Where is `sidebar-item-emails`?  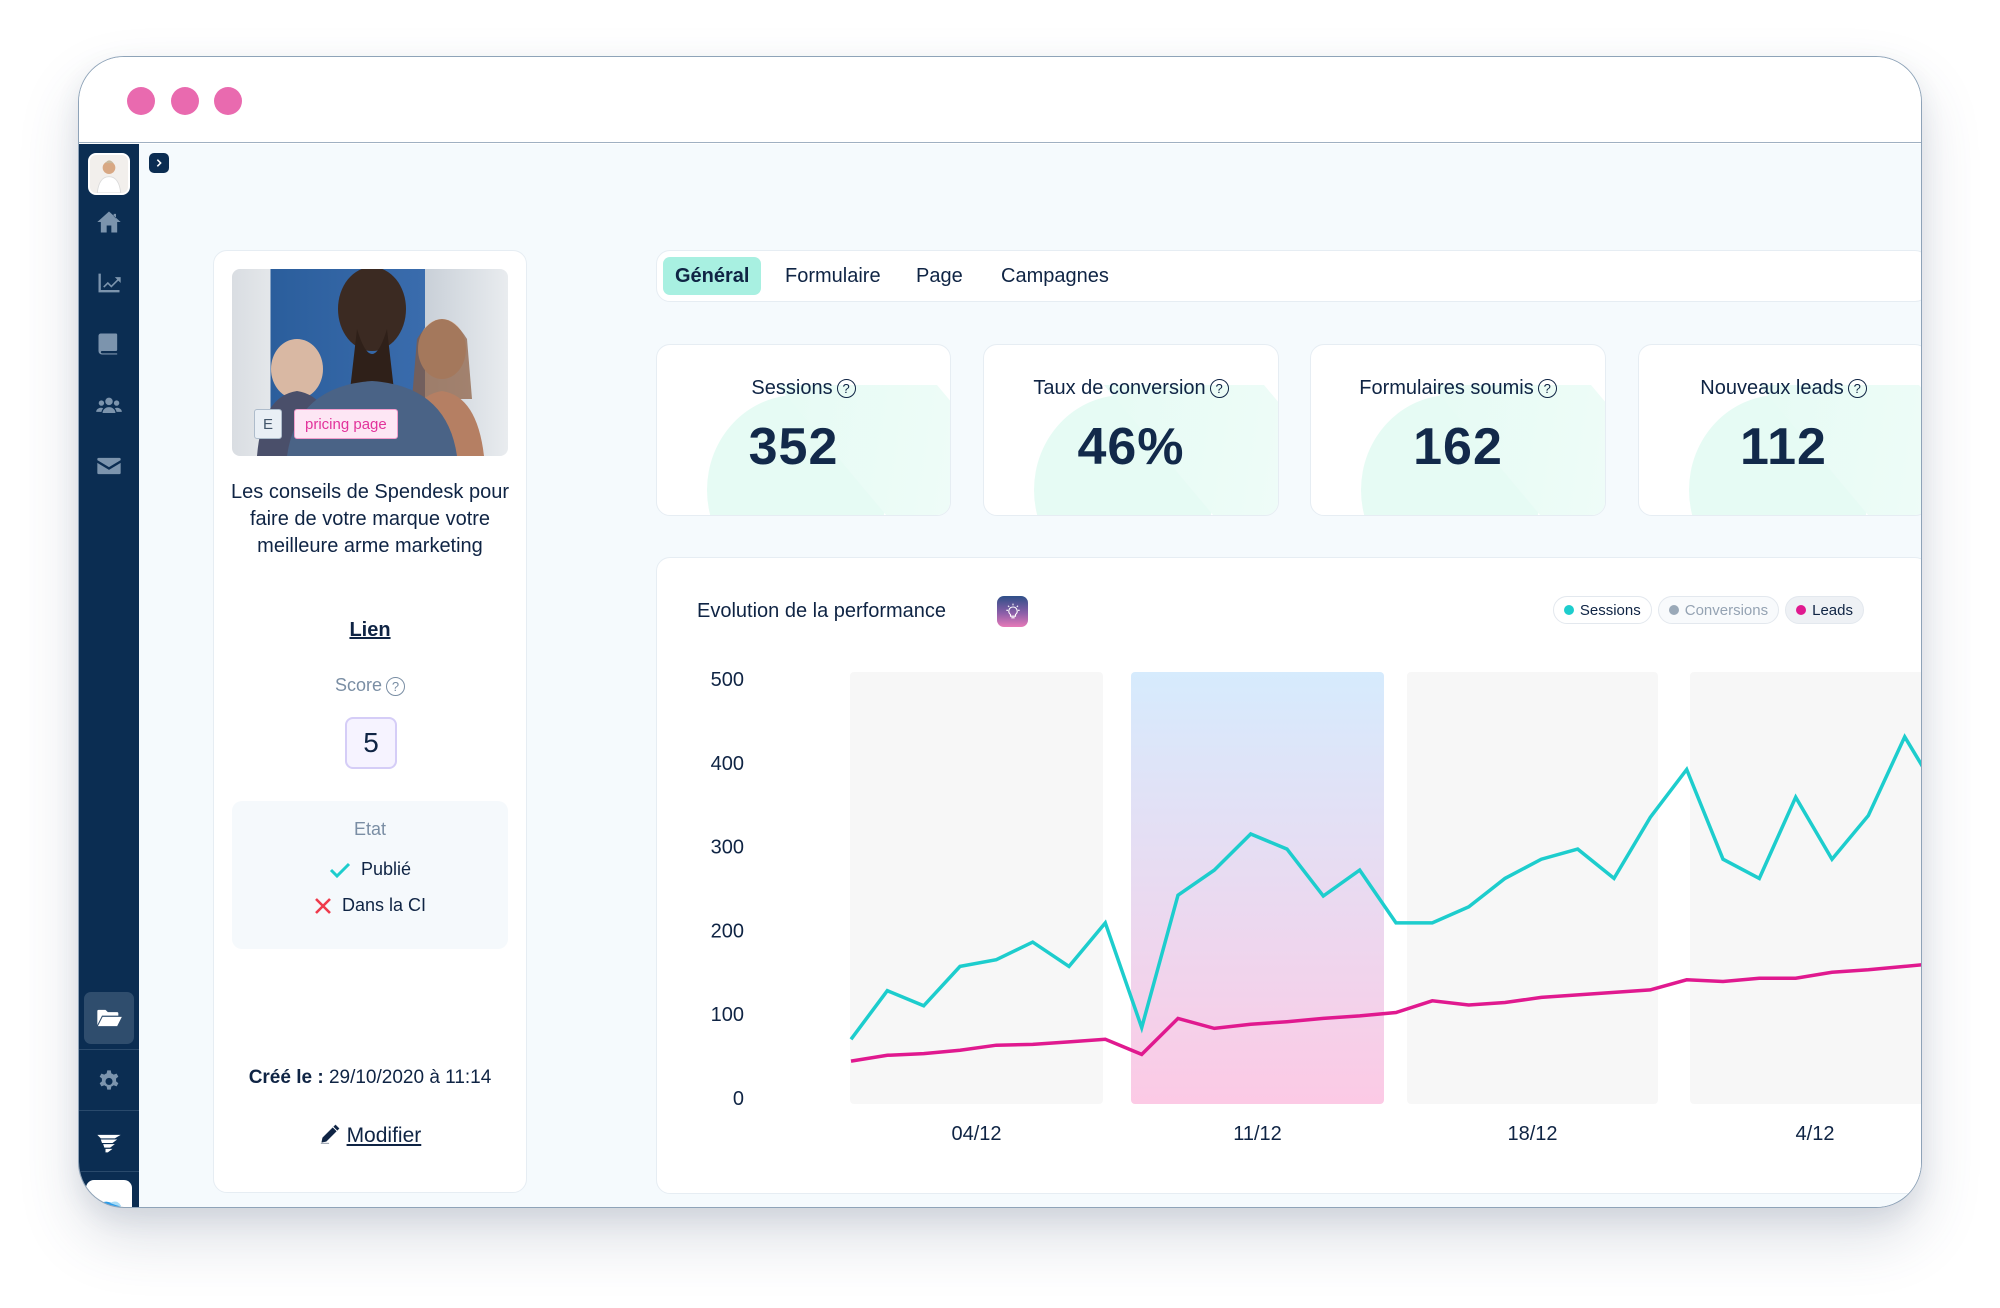
sidebar-item-emails is located at coordinates (109, 466).